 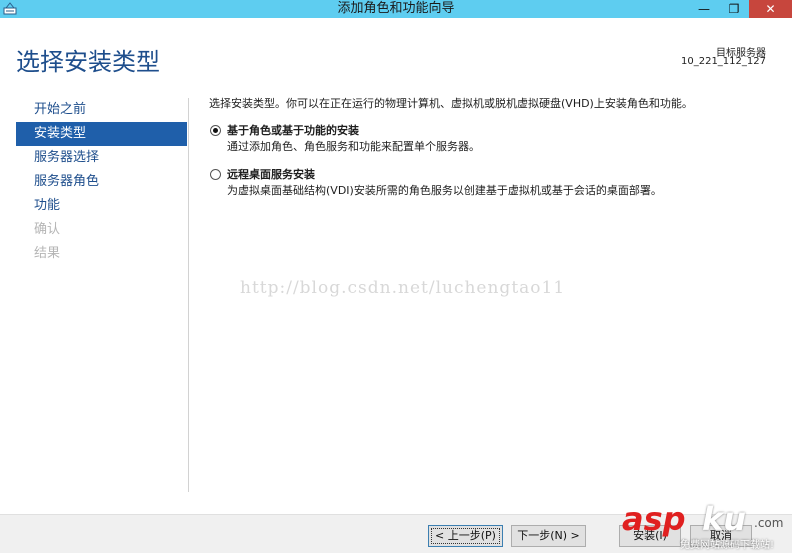 What do you see at coordinates (723, 61) in the screenshot?
I see `target-server-name: 10_221_112_127` at bounding box center [723, 61].